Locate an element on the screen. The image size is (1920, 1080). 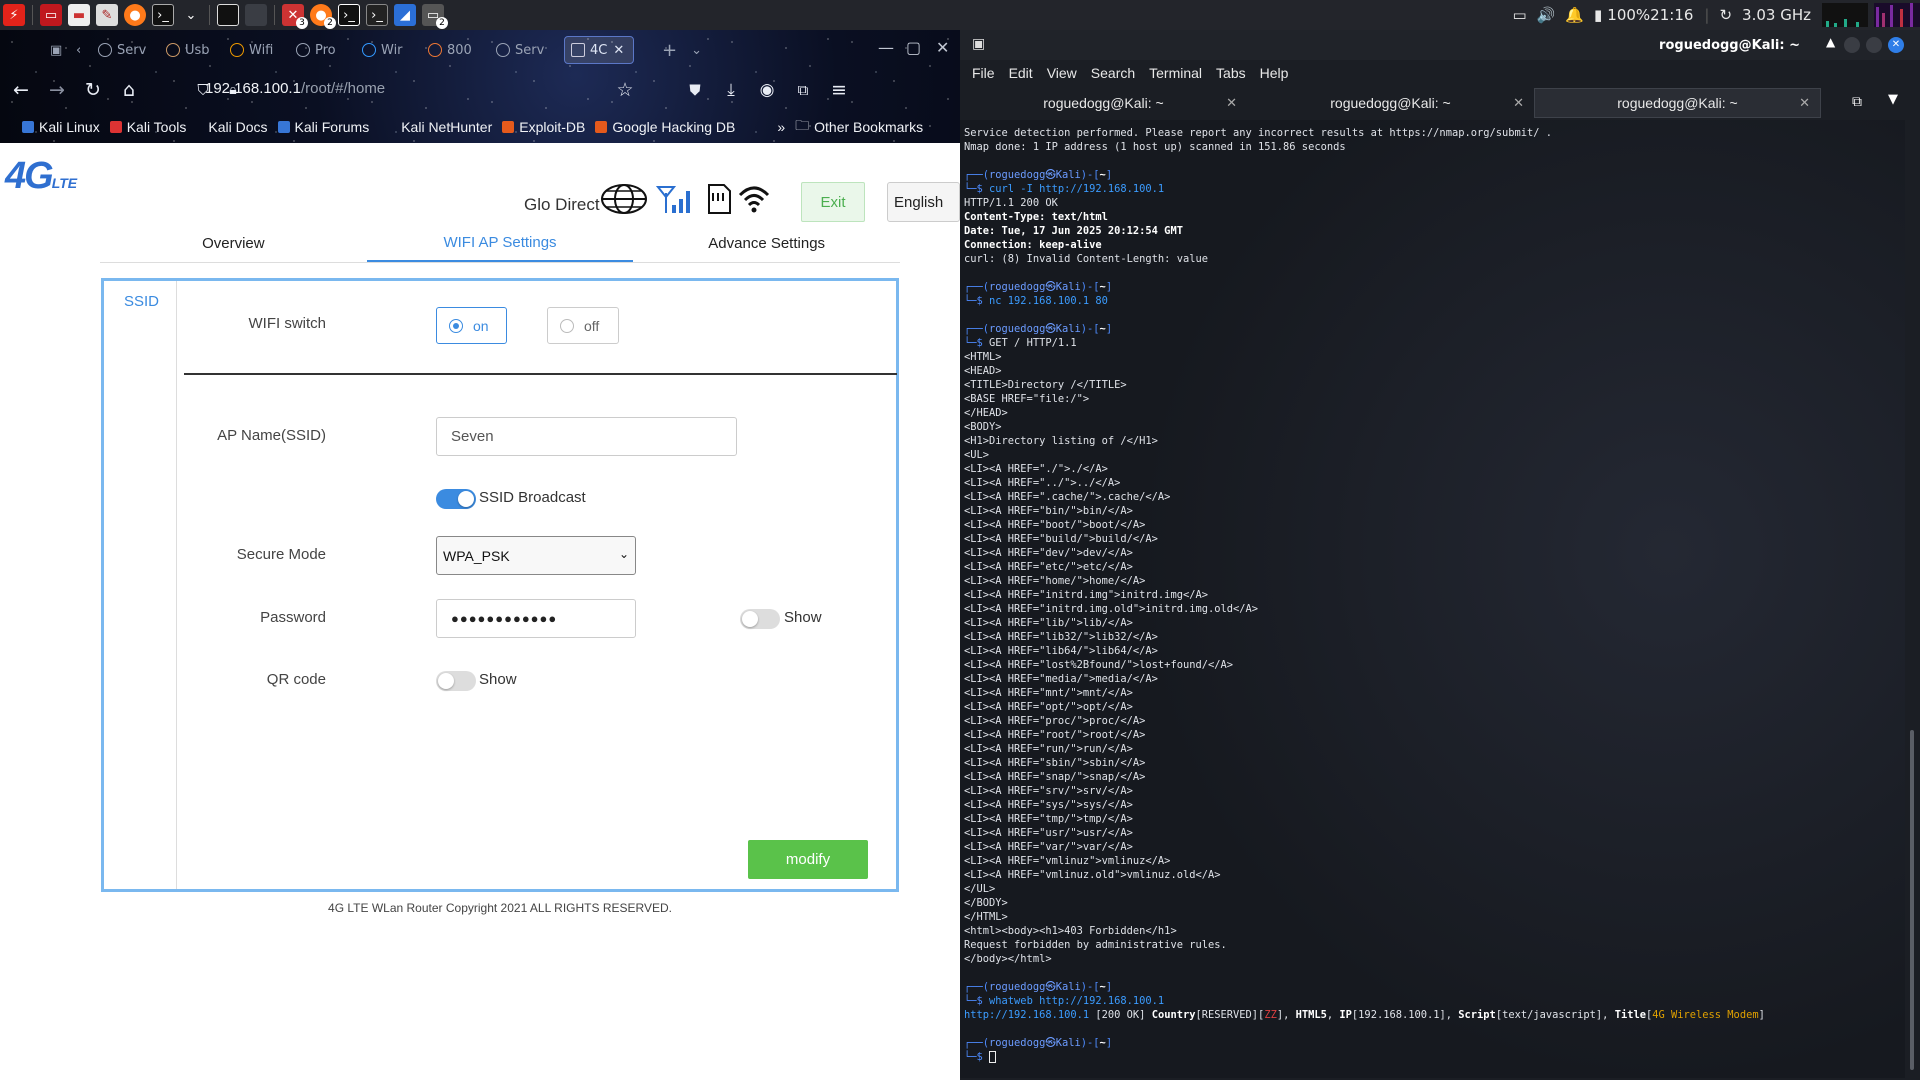
listing-line: <LI><A HREF="sbin/">sbin/</A> is located at coordinates (1055, 763).